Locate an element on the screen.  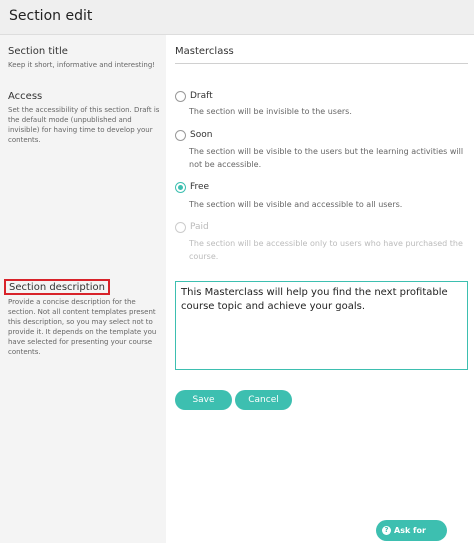
radio-free is located at coordinates (180, 187).